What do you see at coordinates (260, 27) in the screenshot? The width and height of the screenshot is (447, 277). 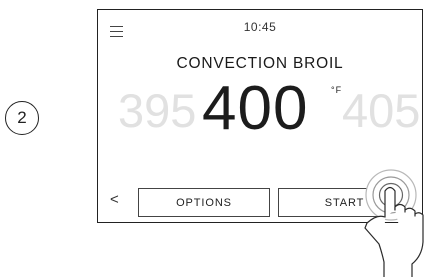 I see `clock-time: 10:45` at bounding box center [260, 27].